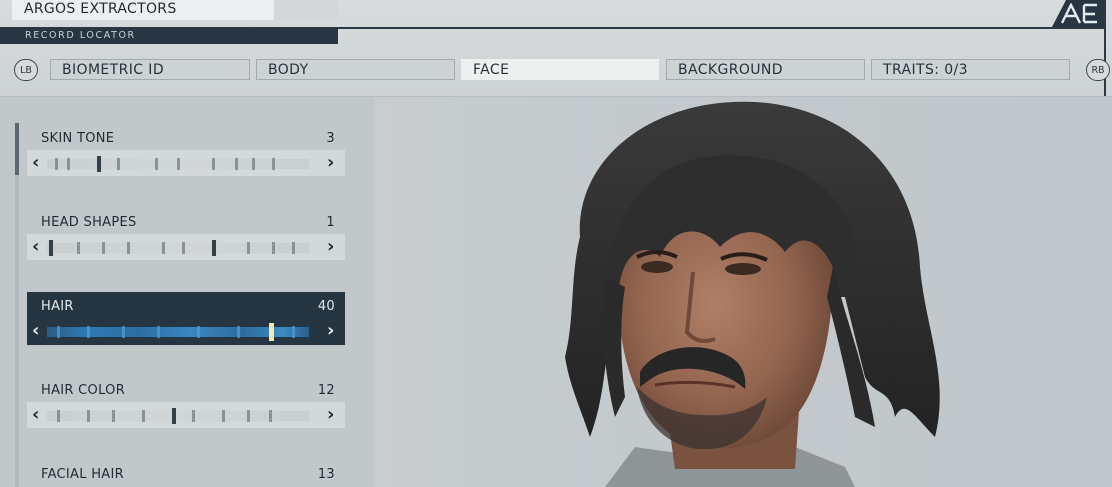 The width and height of the screenshot is (1112, 487). What do you see at coordinates (82, 474) in the screenshot?
I see `slider-label: FACIAL HAIR` at bounding box center [82, 474].